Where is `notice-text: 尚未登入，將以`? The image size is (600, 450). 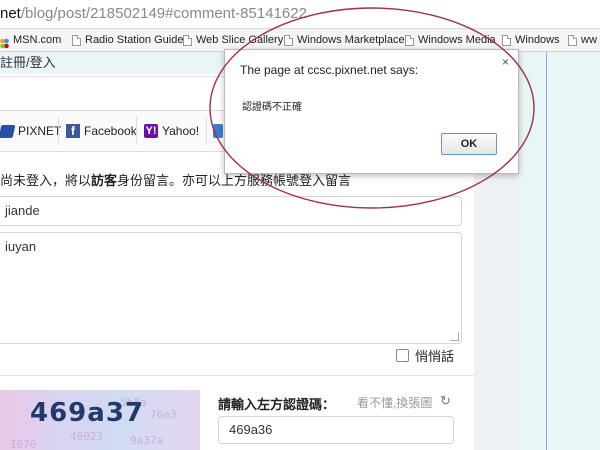 notice-text: 尚未登入，將以 is located at coordinates (46, 180).